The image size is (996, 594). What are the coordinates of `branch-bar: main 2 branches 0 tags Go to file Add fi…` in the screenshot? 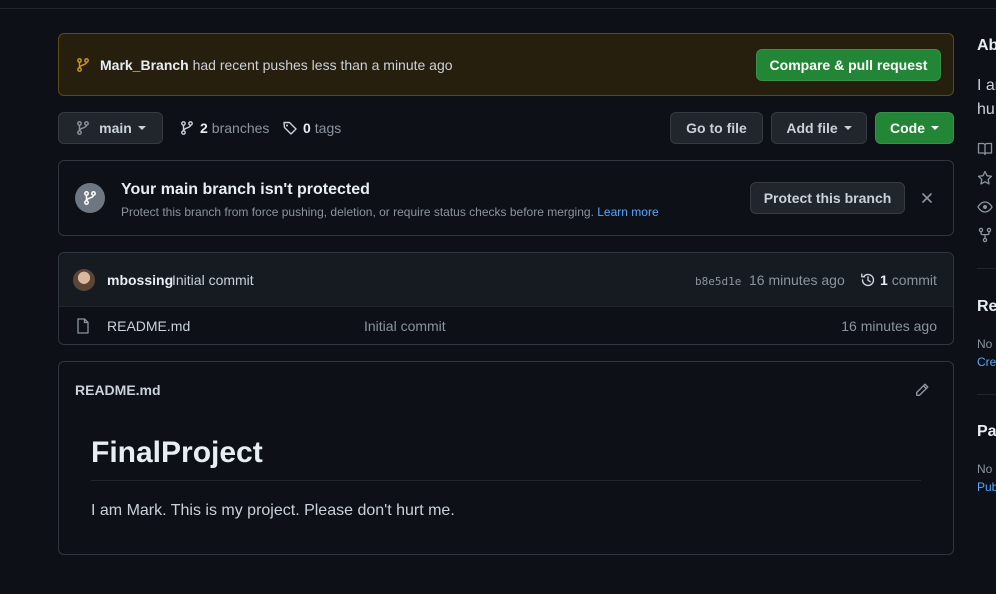 It's located at (506, 128).